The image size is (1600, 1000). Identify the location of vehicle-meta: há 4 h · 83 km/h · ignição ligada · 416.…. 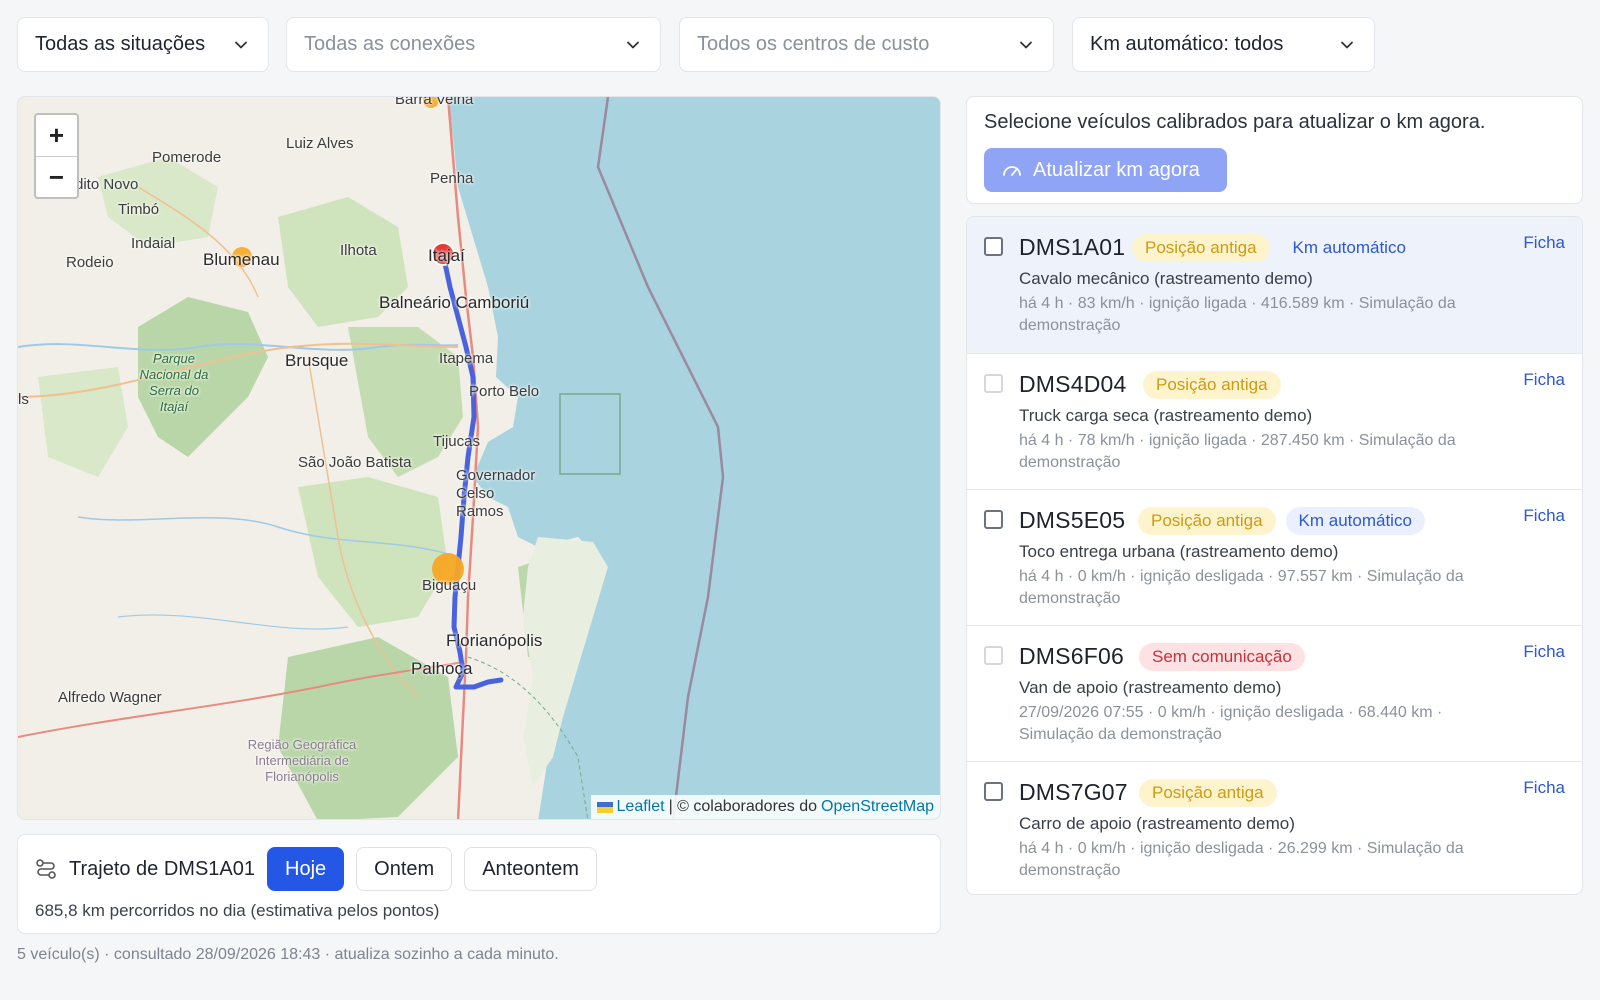
(1237, 314).